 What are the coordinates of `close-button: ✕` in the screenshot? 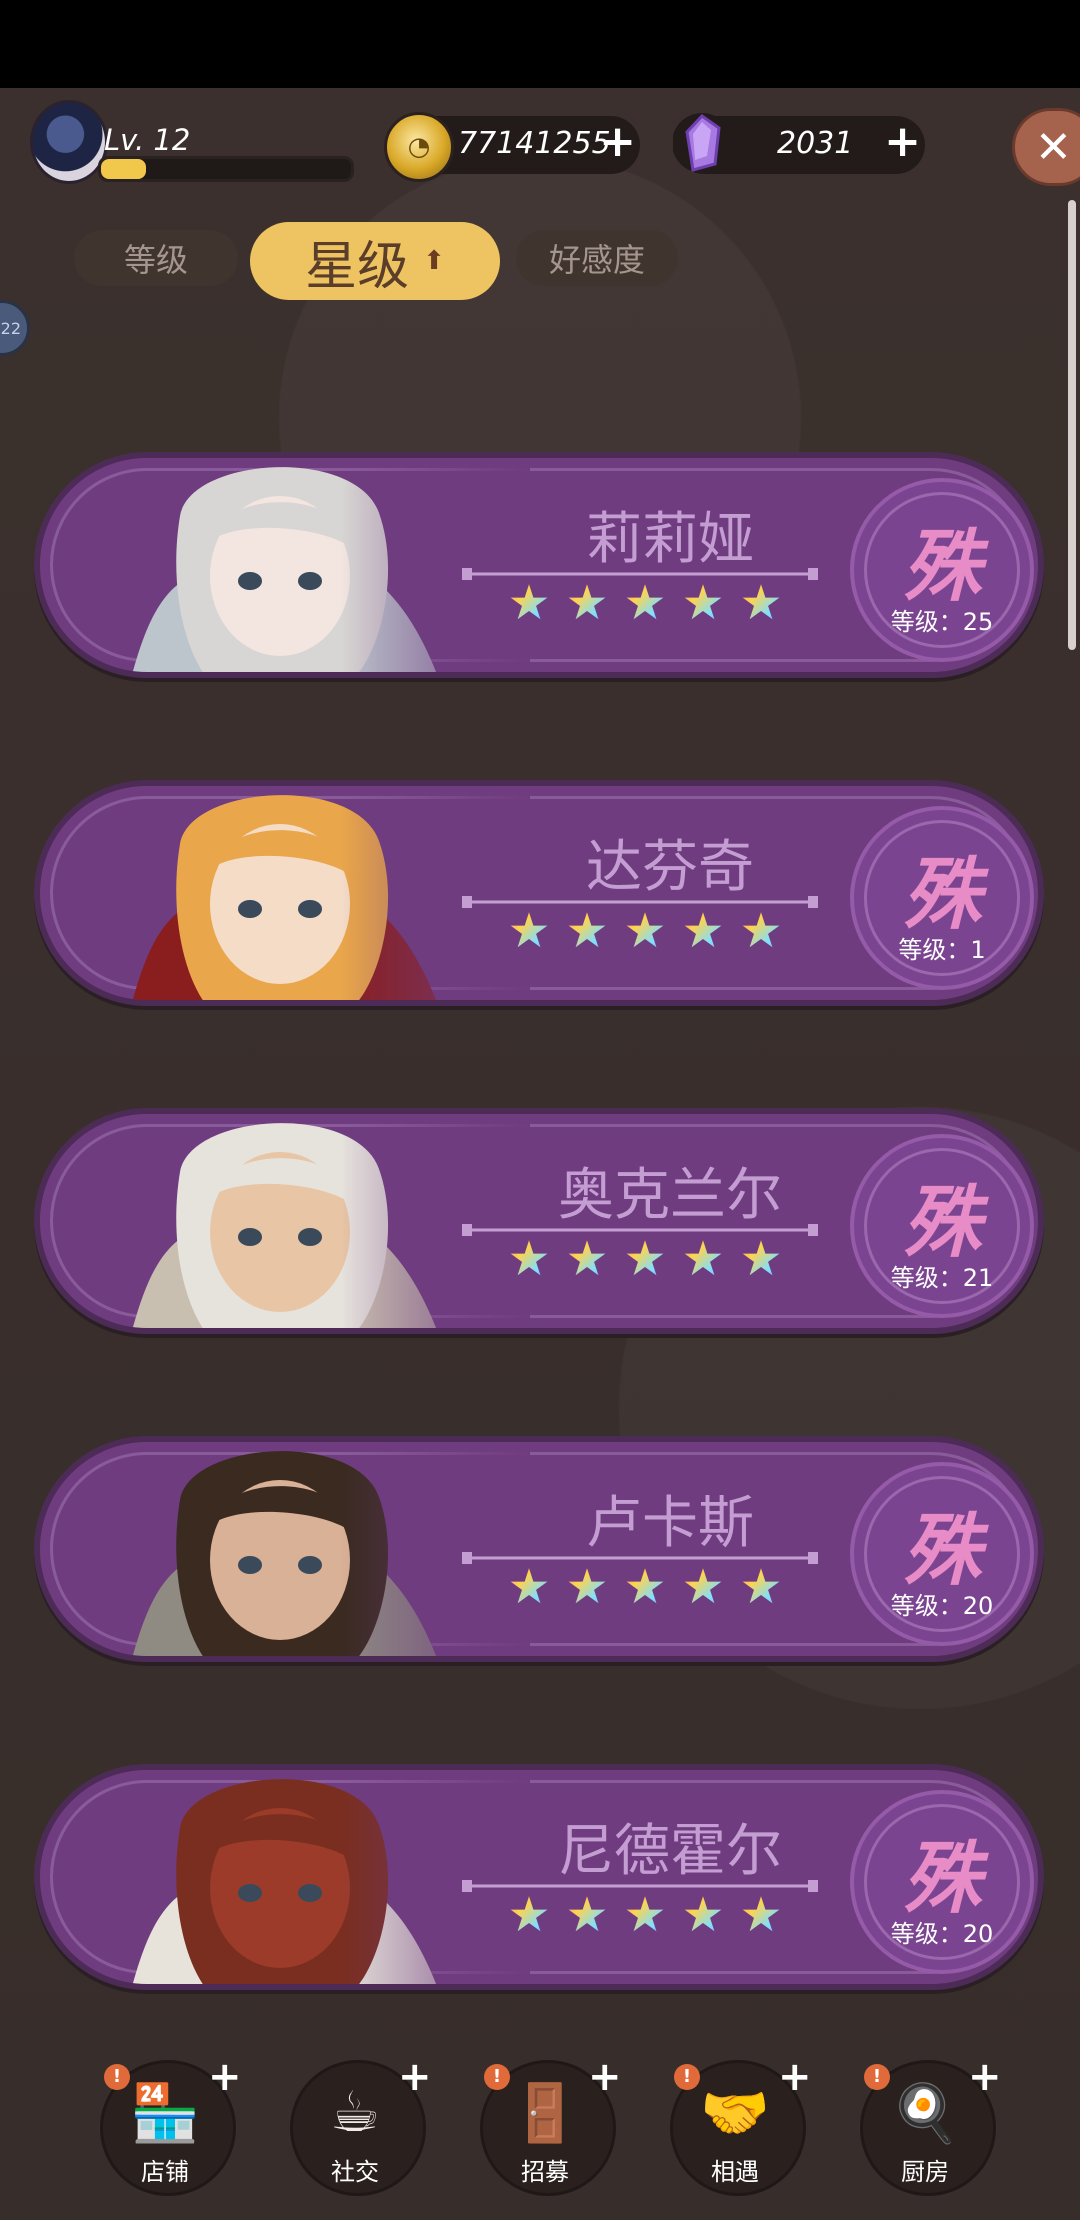 It's located at (1046, 147).